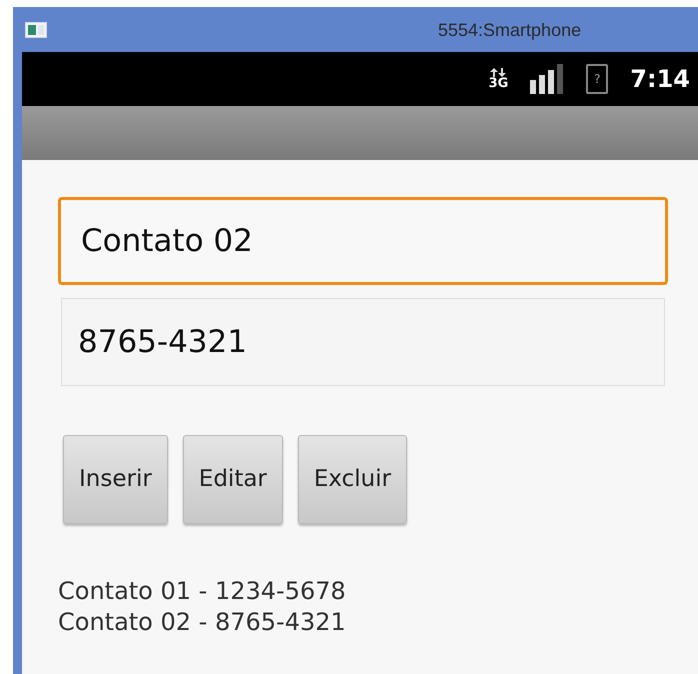 The height and width of the screenshot is (674, 698). Describe the element at coordinates (510, 30) in the screenshot. I see `window-title: 5554:Smartphone` at that location.